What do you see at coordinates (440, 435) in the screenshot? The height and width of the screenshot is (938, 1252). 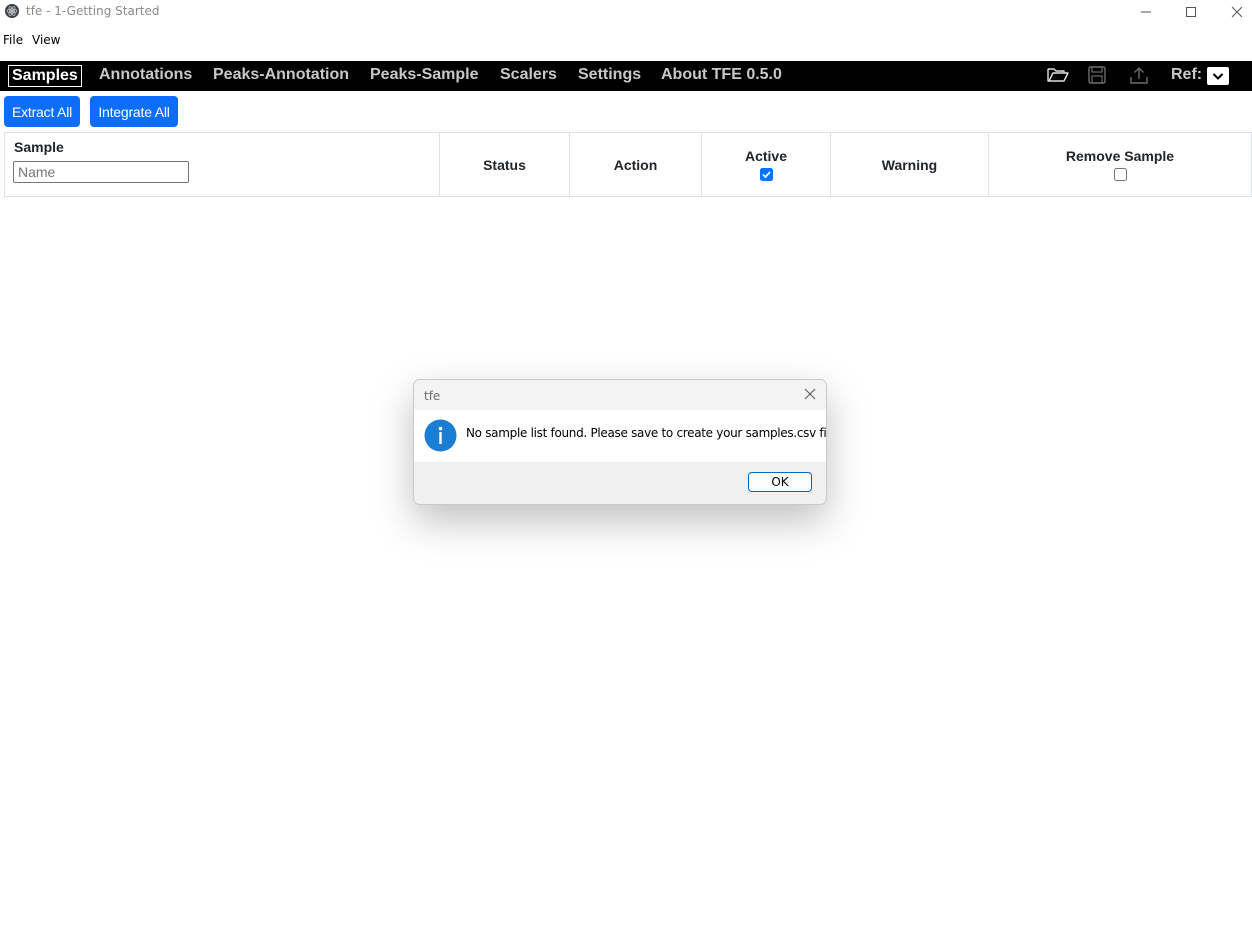 I see `info-icon` at bounding box center [440, 435].